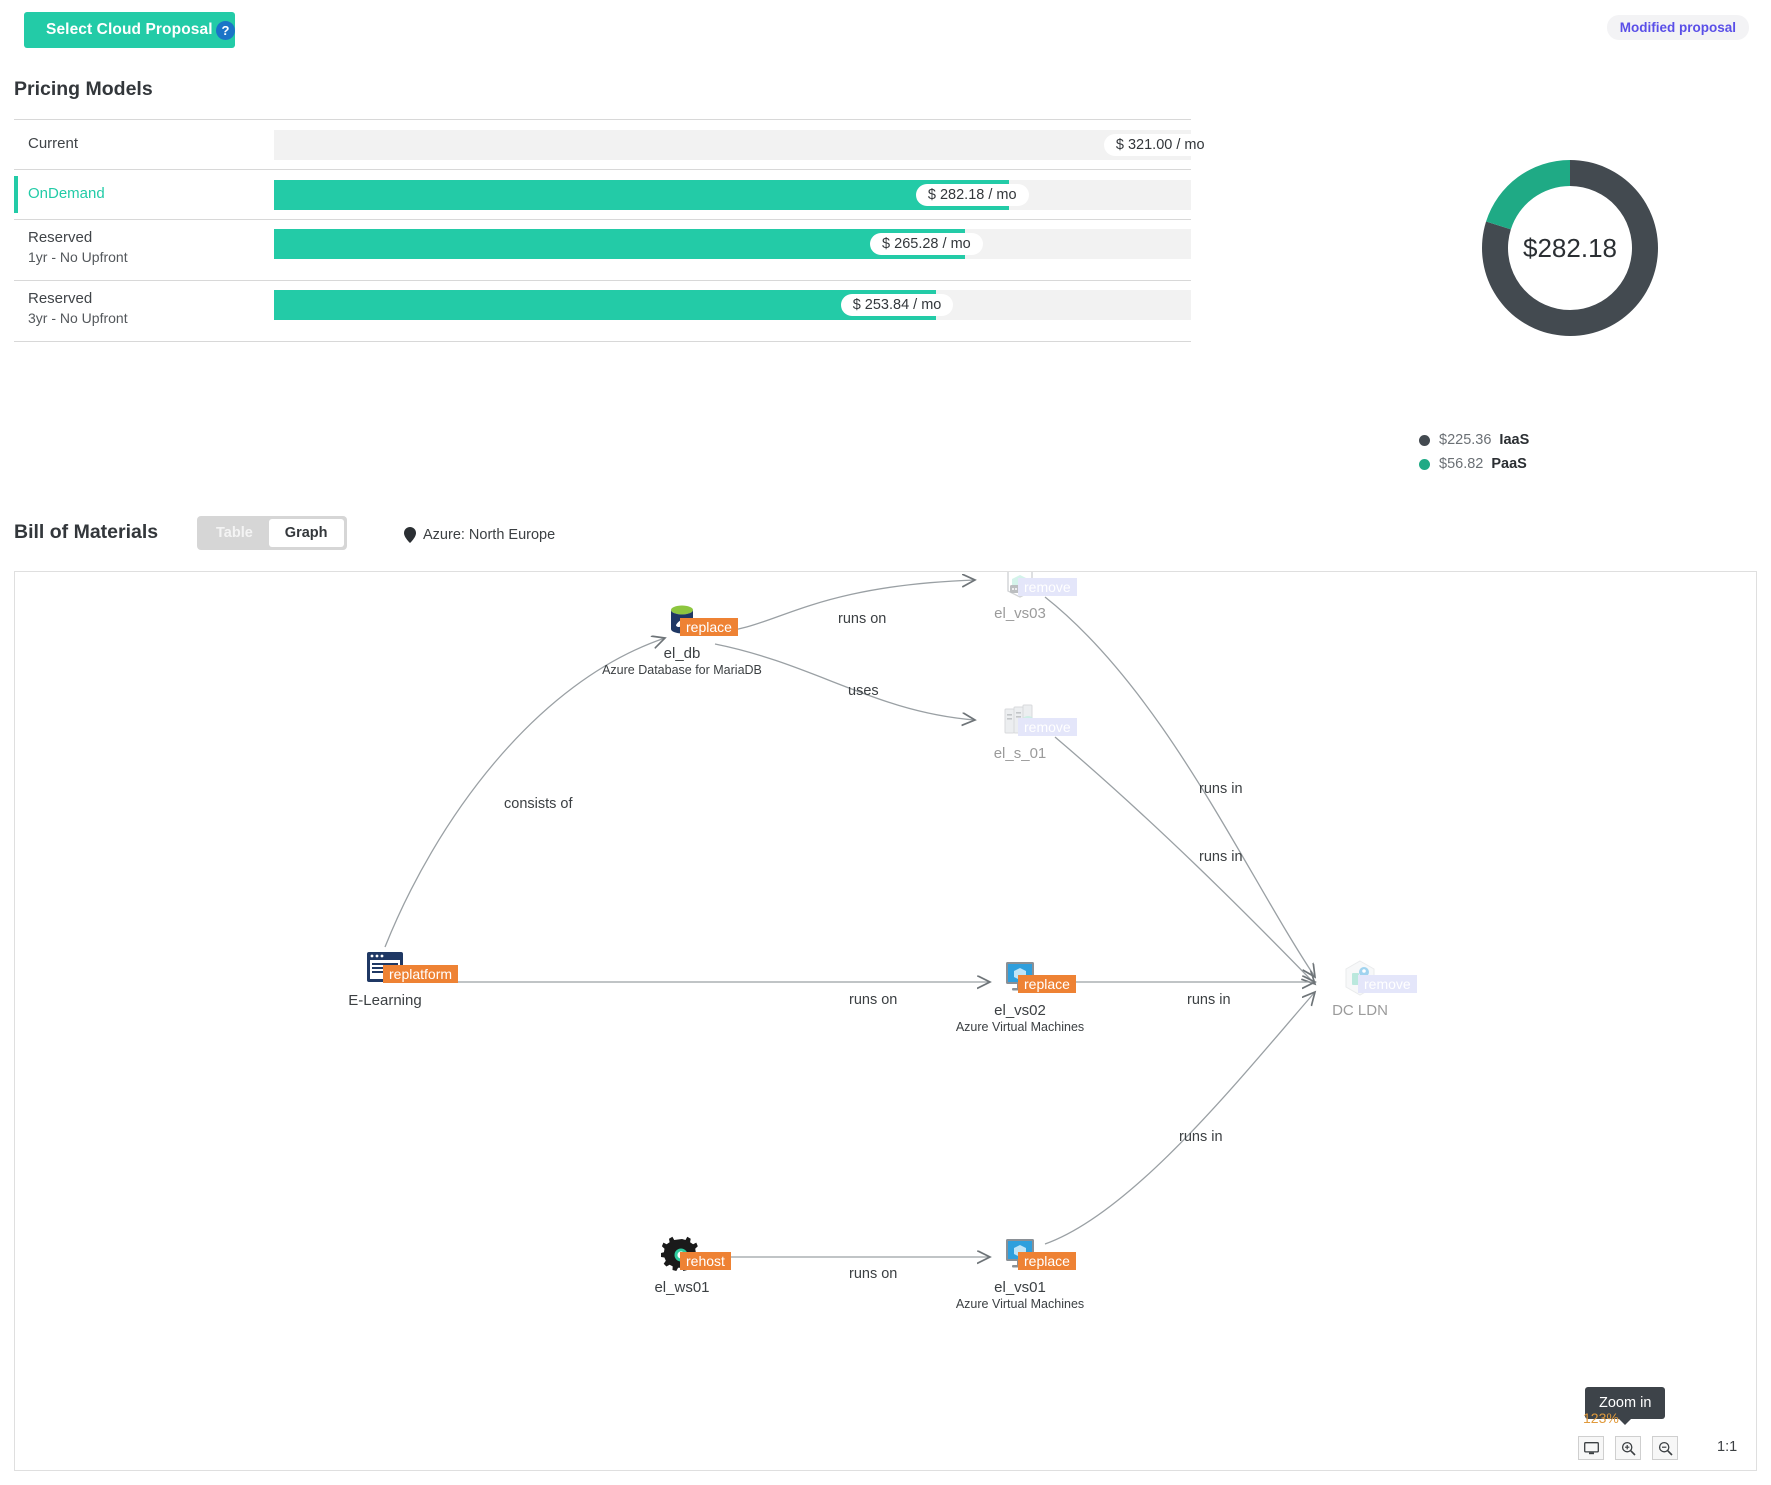  What do you see at coordinates (926, 244) in the screenshot?
I see `pricing-value-pill: $ 265.28 / mo` at bounding box center [926, 244].